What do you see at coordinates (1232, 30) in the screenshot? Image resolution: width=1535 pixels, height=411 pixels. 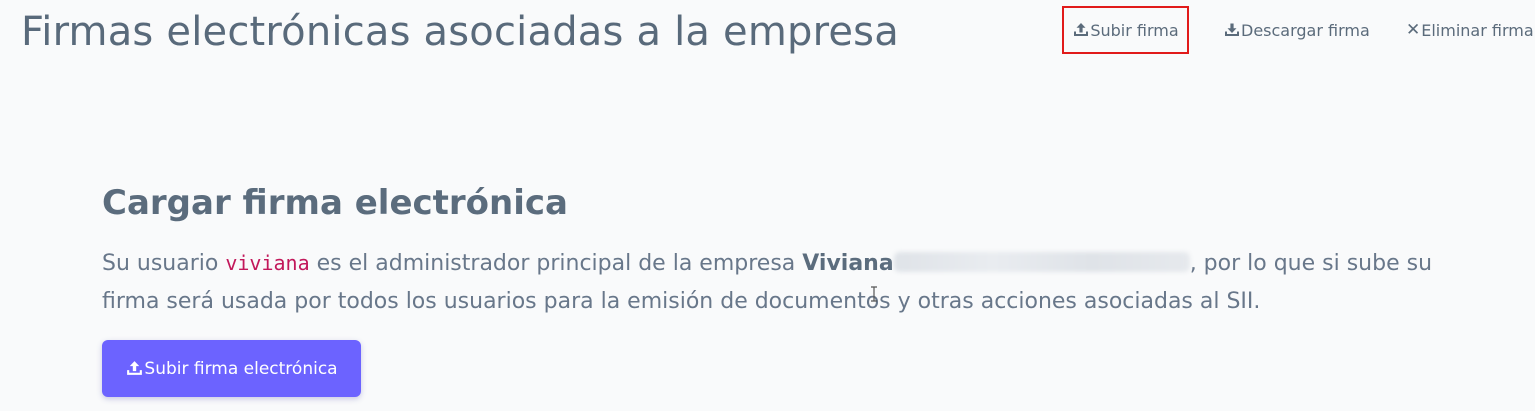 I see `download-icon` at bounding box center [1232, 30].